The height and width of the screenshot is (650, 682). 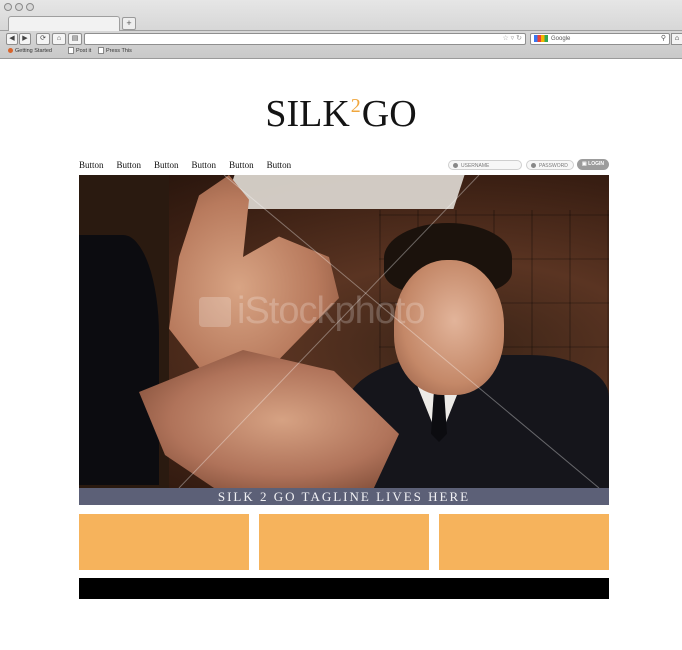 What do you see at coordinates (279, 165) in the screenshot?
I see `nav-button-6: Button` at bounding box center [279, 165].